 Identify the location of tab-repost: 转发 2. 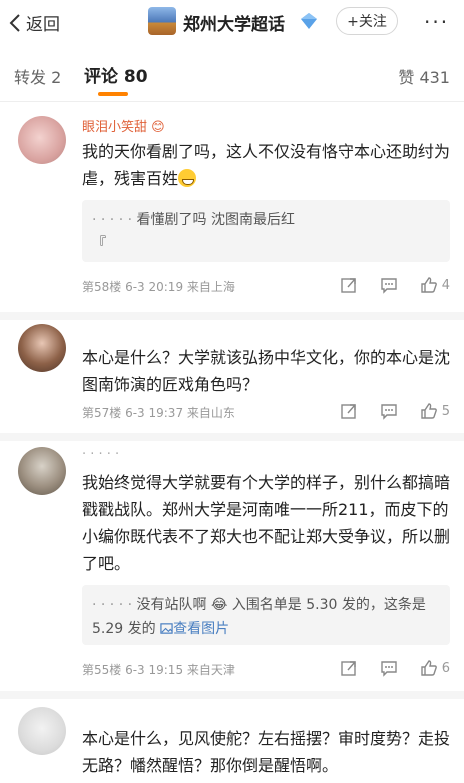
(37, 76).